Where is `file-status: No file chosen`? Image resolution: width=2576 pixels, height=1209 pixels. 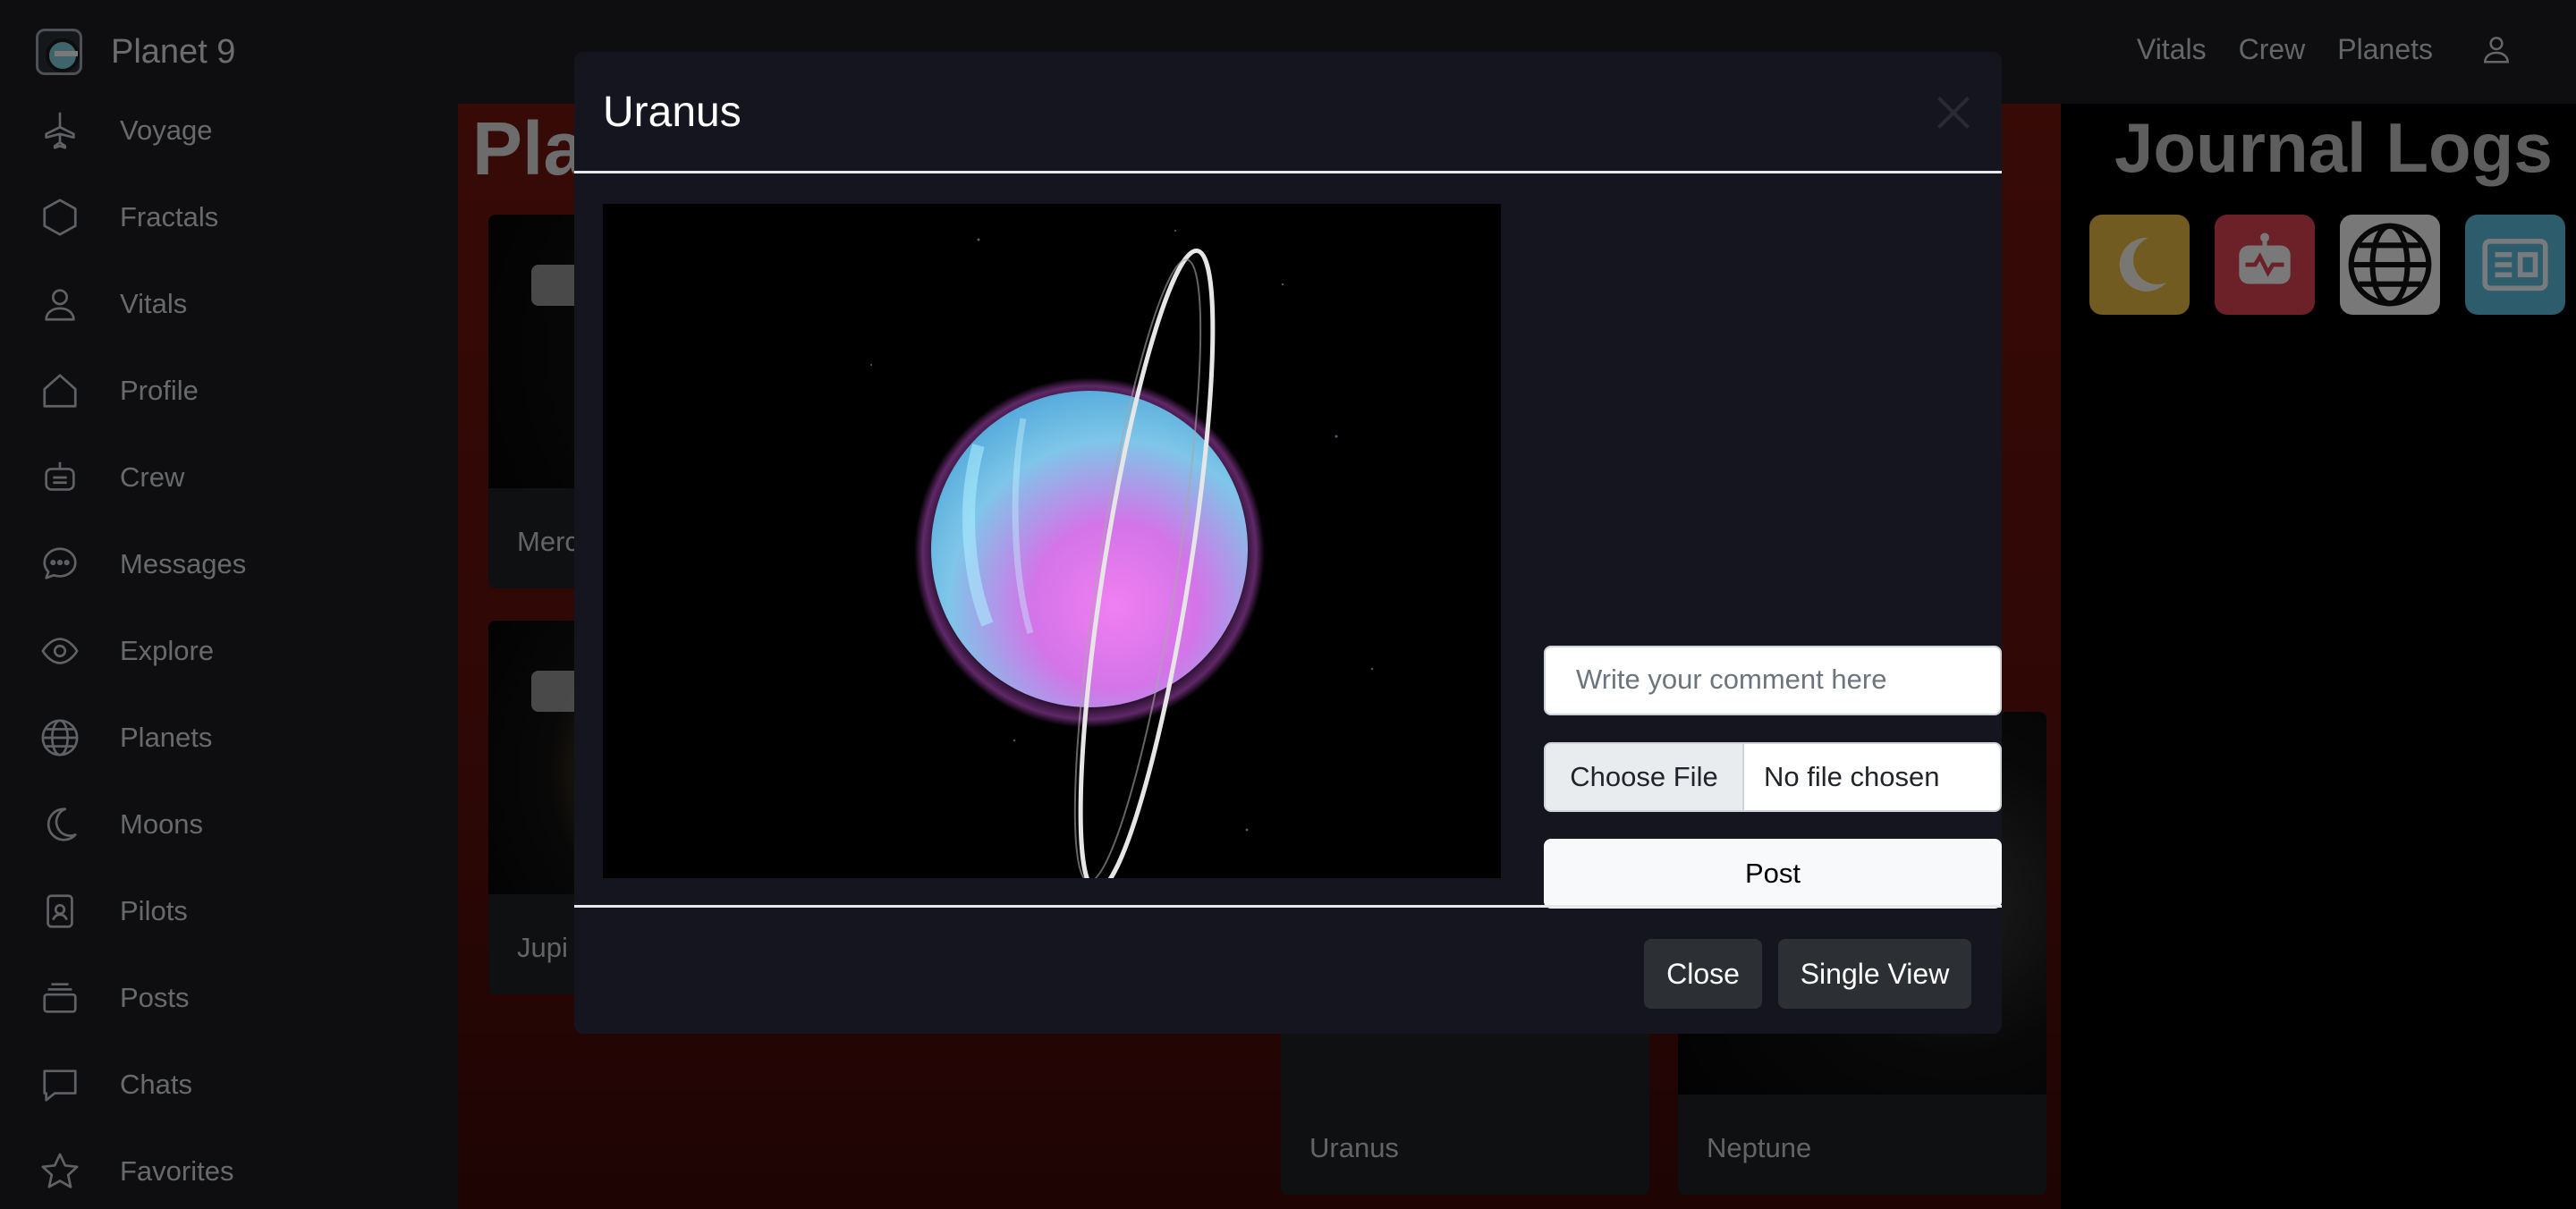
file-status: No file chosen is located at coordinates (1852, 776).